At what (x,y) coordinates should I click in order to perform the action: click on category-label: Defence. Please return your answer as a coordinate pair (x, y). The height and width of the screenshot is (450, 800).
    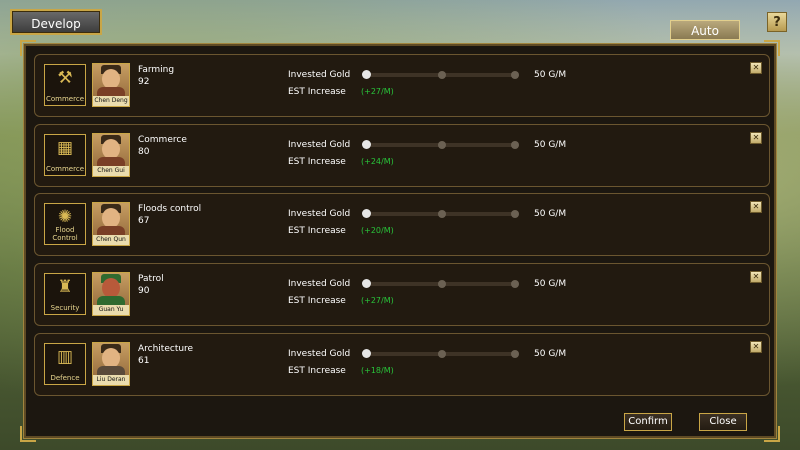
    Looking at the image, I should click on (65, 378).